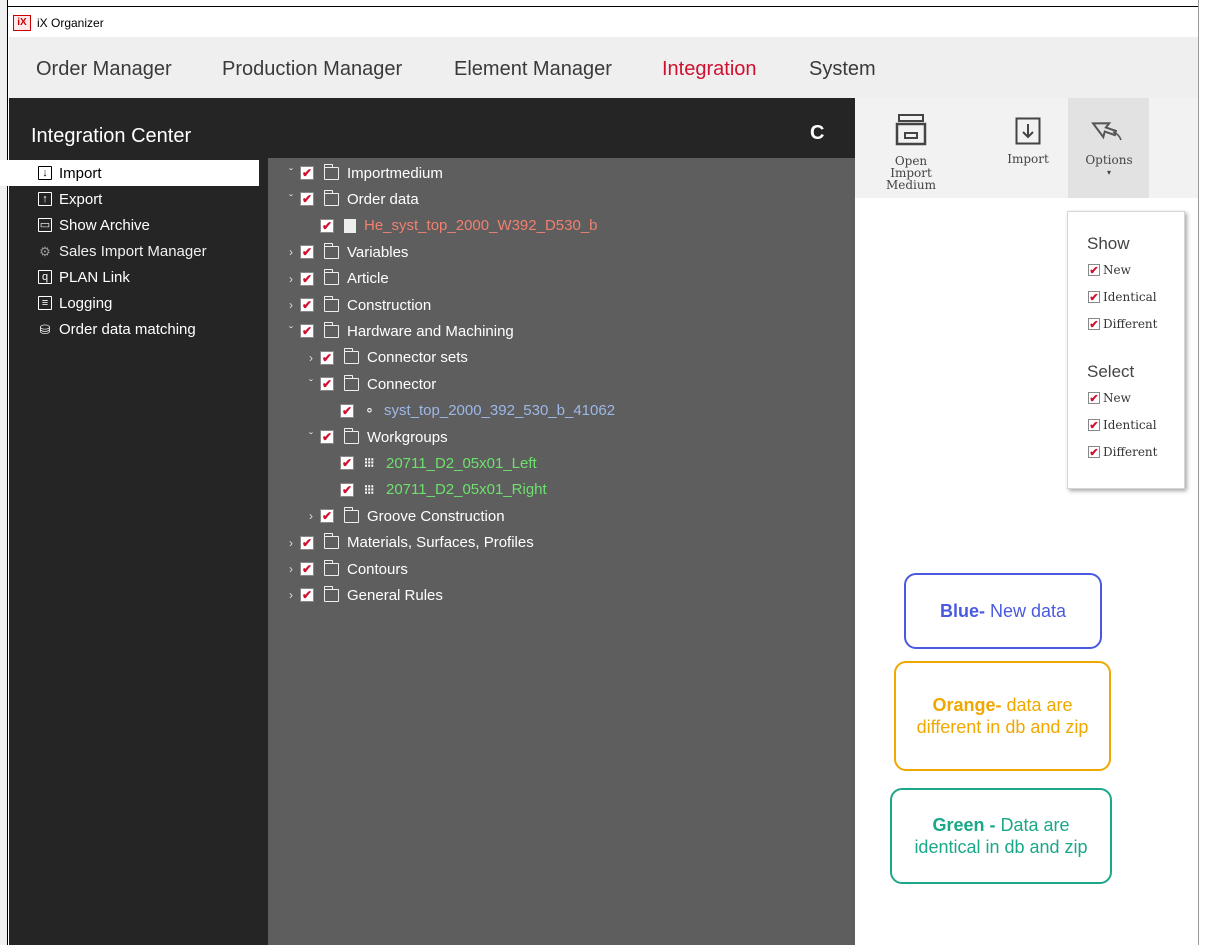  What do you see at coordinates (312, 69) in the screenshot?
I see `menu-production-manager: Production Manager` at bounding box center [312, 69].